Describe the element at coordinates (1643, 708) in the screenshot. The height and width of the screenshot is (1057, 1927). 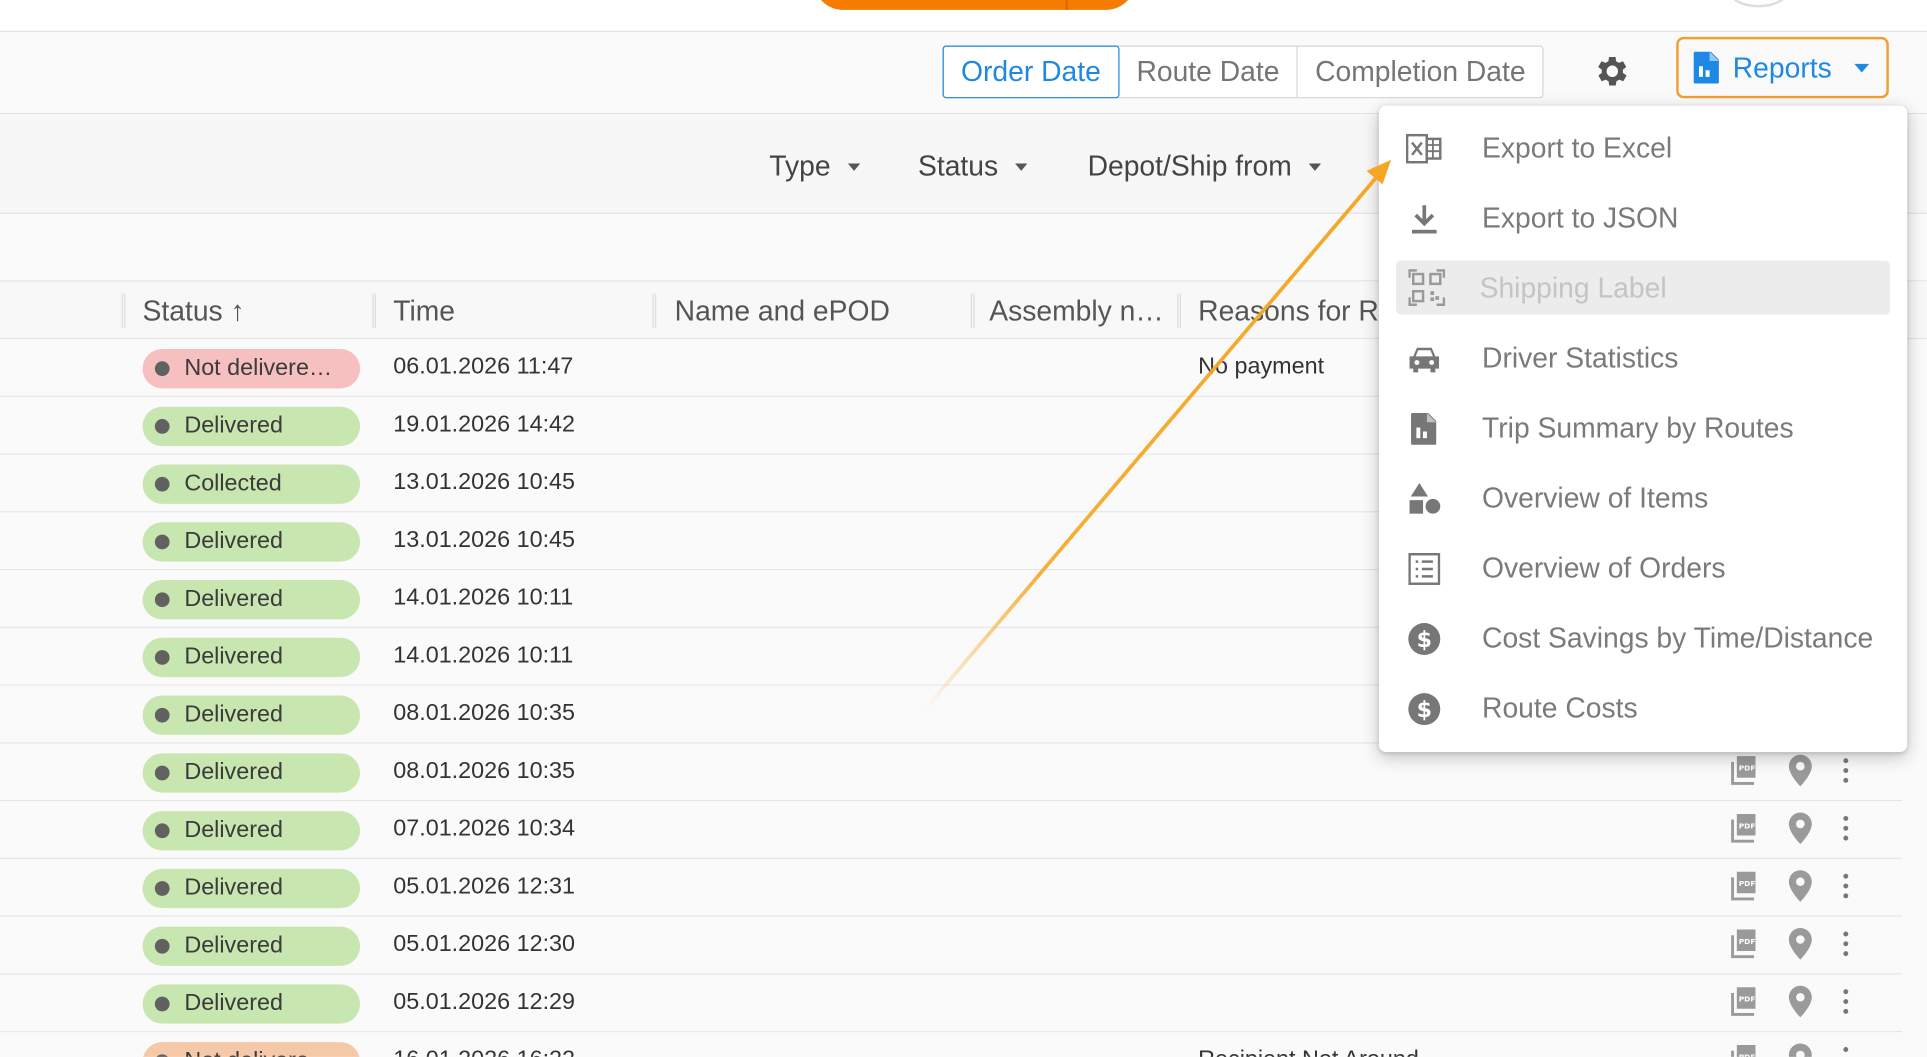
I see `menu-item-route-costs: $ Route Costs` at that location.